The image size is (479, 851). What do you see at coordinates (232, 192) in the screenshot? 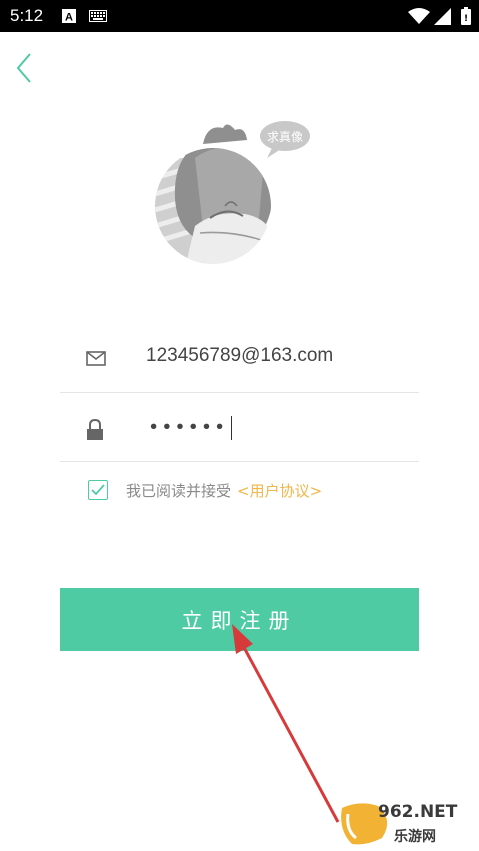
I see `avatar-image: 求真像` at bounding box center [232, 192].